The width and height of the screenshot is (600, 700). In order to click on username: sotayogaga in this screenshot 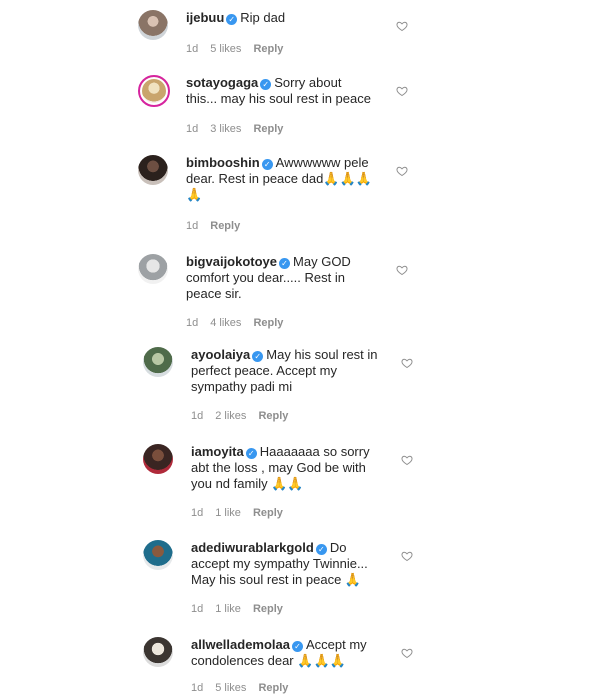, I will do `click(222, 82)`.